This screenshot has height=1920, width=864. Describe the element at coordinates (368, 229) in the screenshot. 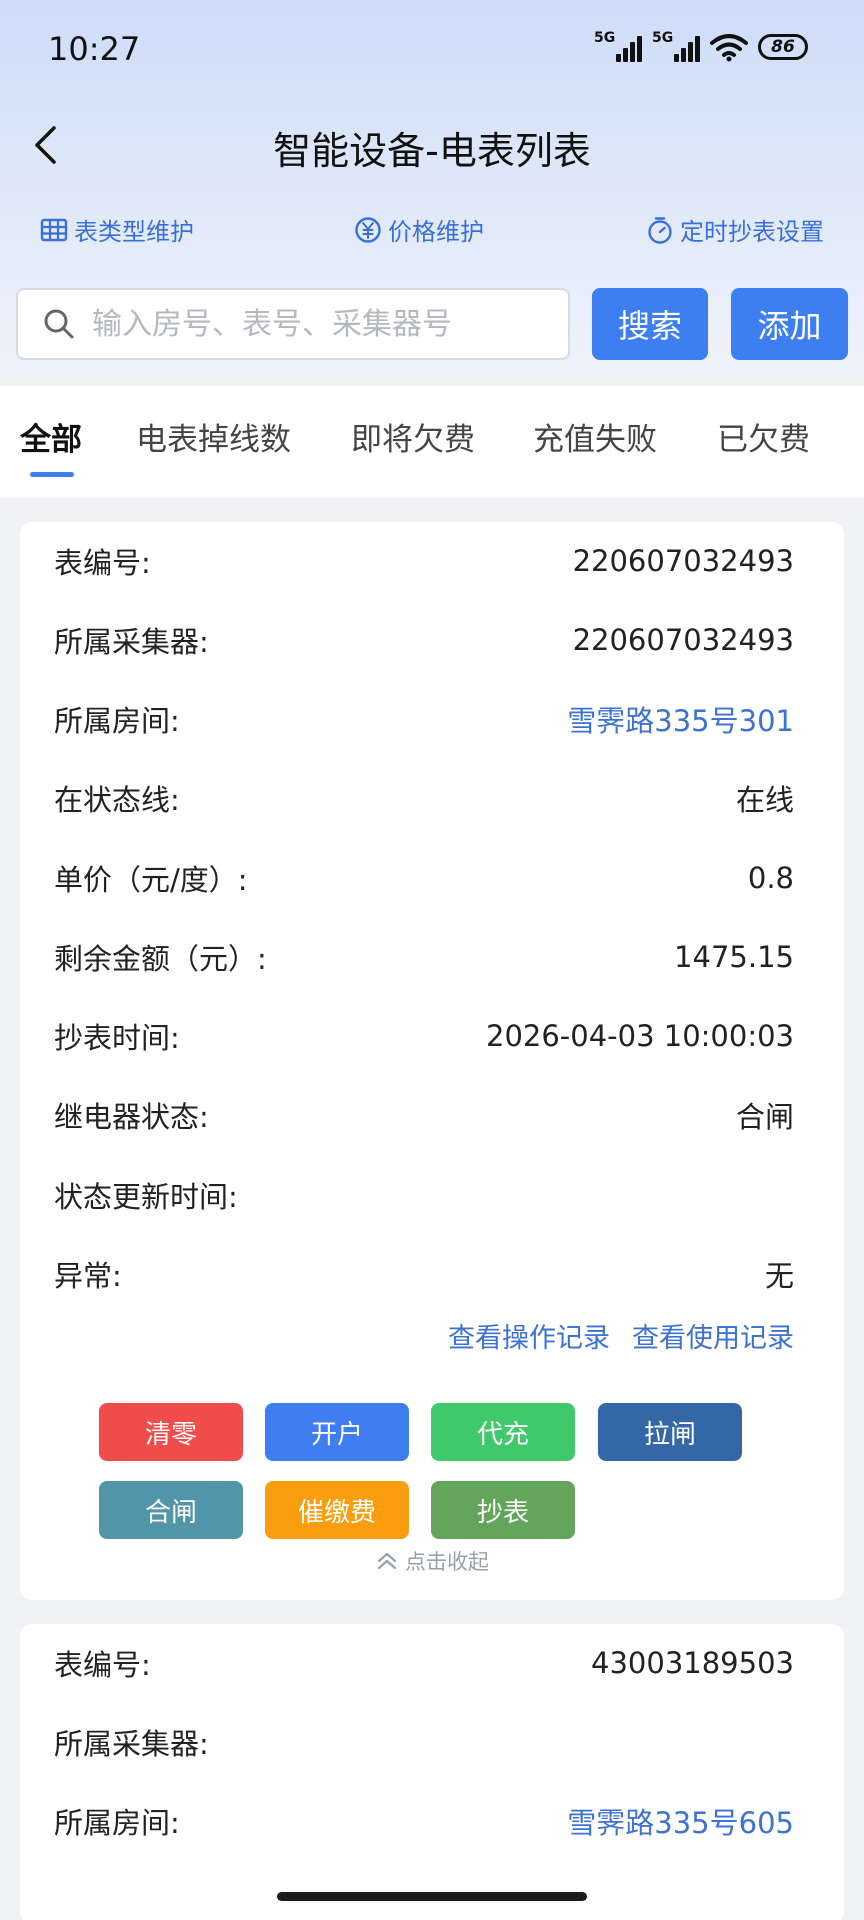

I see `yen-icon` at that location.